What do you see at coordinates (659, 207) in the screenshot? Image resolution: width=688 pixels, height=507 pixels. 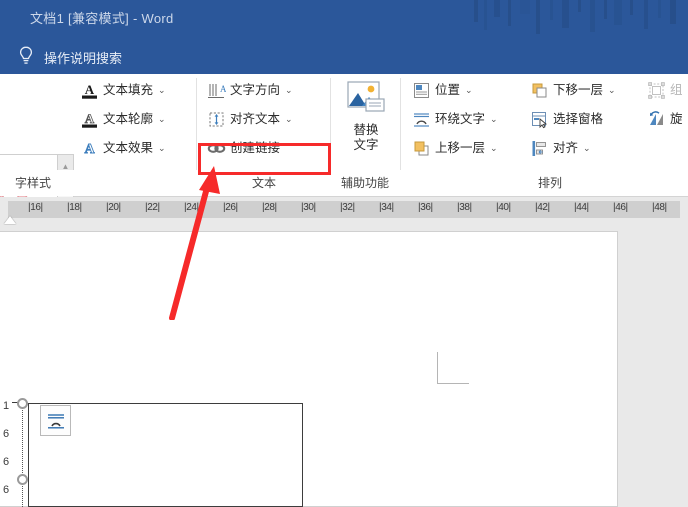 I see `ruler-tick: |48|` at bounding box center [659, 207].